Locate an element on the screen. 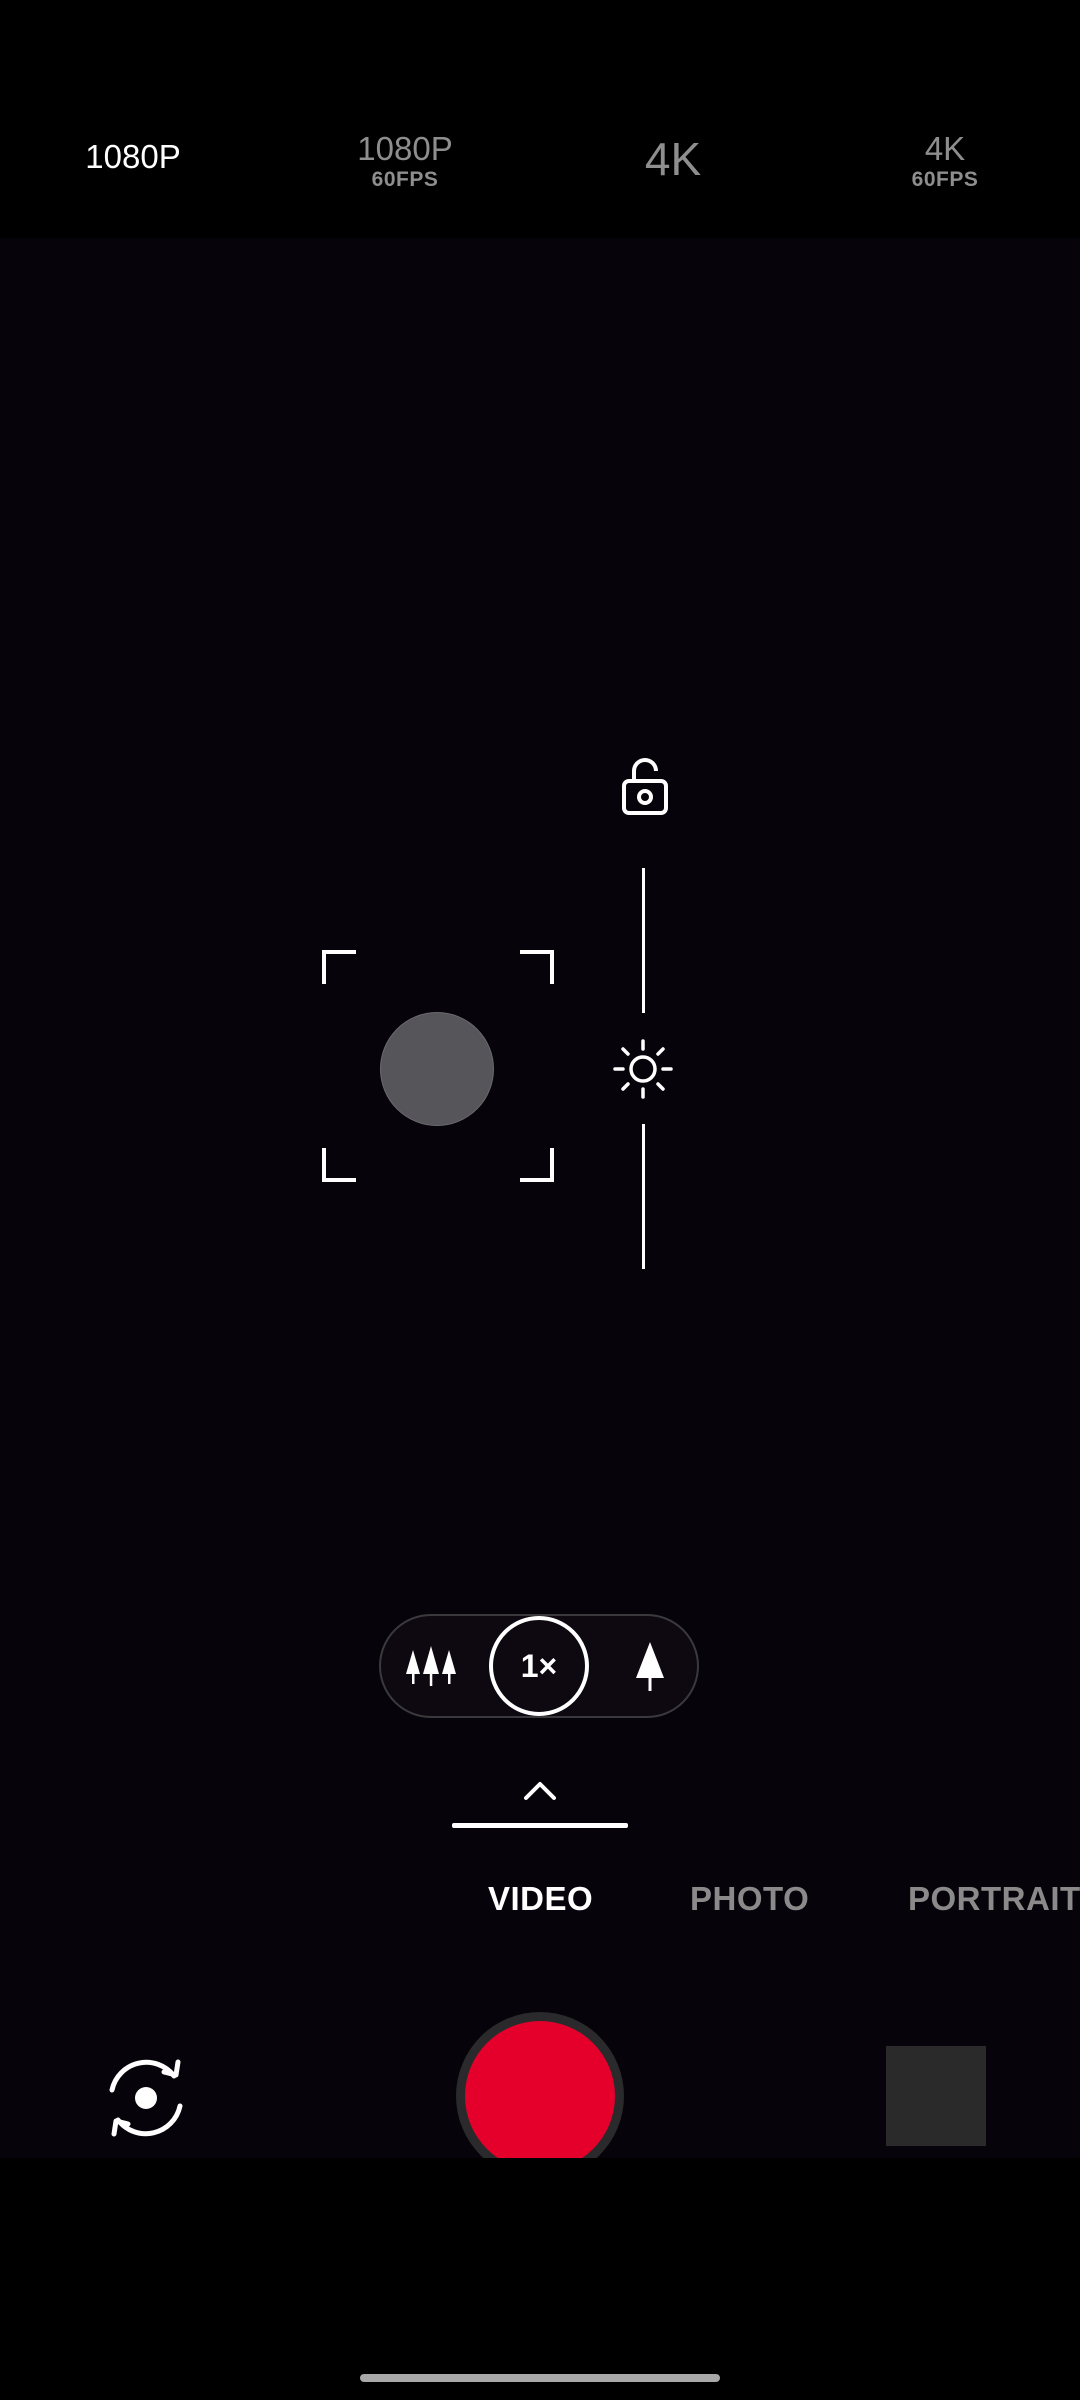 This screenshot has width=1080, height=2400. resolution-option-1080p-60fps: 1080P 60FPS is located at coordinates (405, 161).